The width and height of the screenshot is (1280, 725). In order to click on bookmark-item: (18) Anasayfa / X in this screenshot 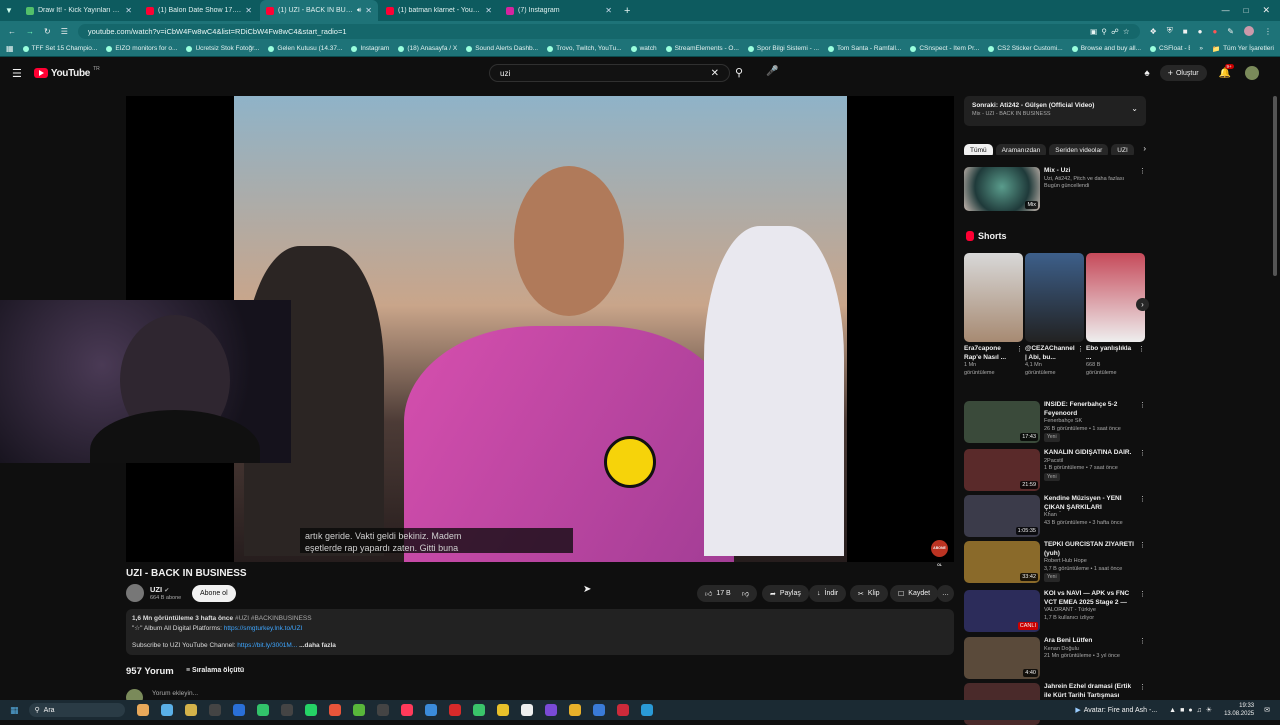, I will do `click(427, 48)`.